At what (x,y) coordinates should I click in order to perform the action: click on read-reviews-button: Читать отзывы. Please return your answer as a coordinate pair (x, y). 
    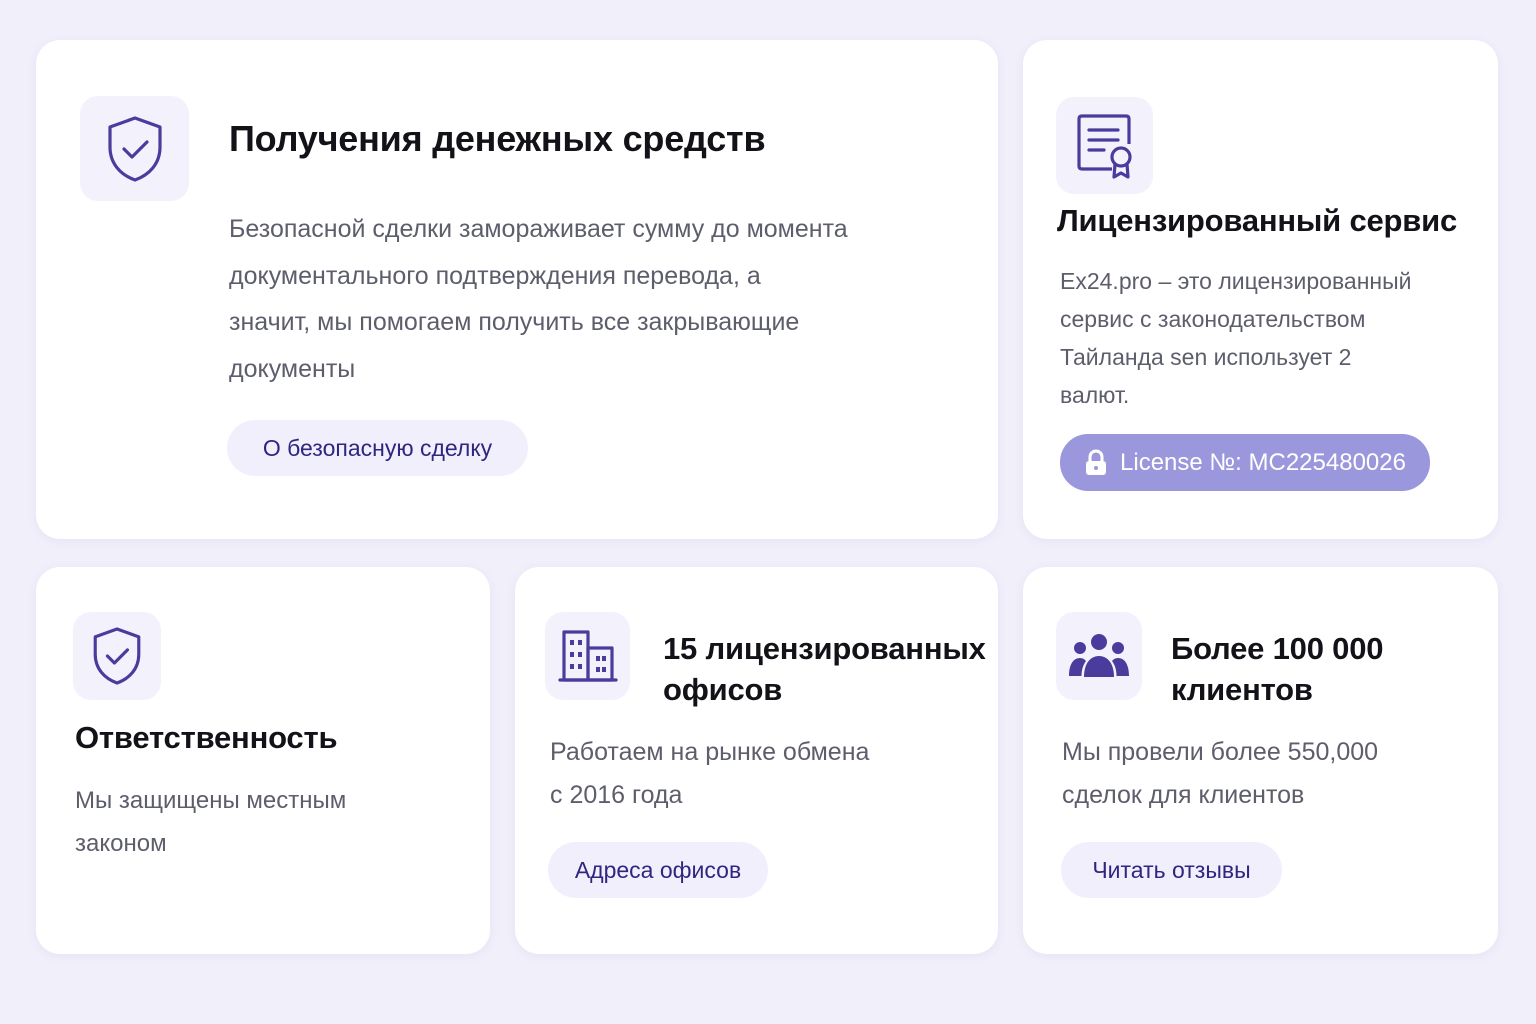
    Looking at the image, I should click on (1171, 870).